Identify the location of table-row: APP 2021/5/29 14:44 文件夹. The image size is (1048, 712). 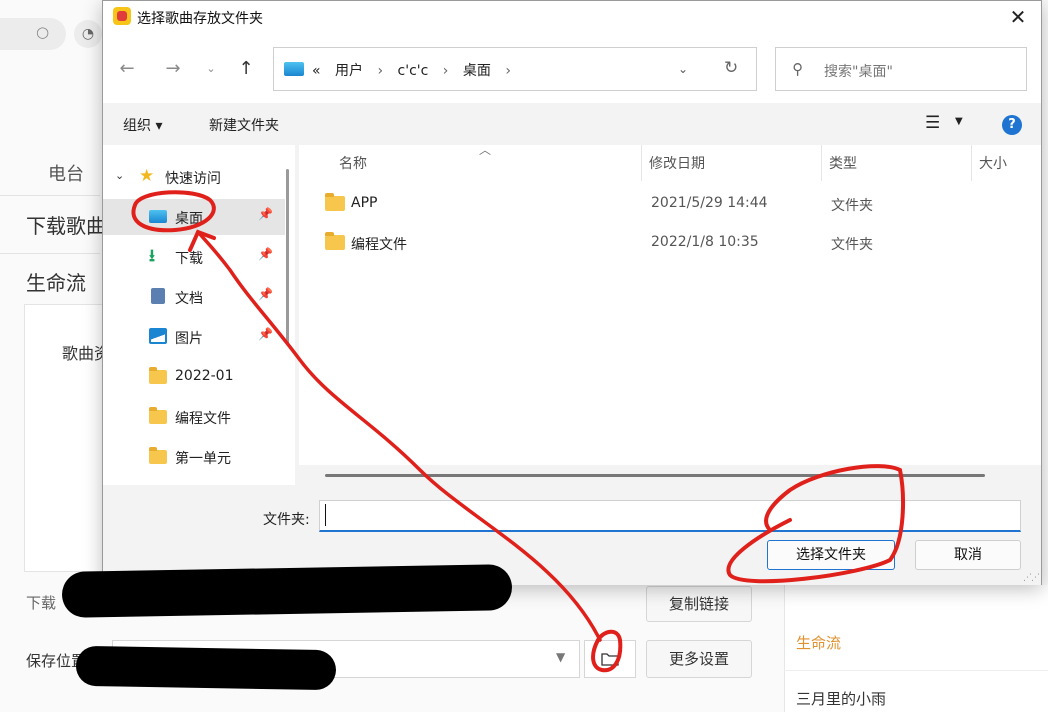
(669, 205).